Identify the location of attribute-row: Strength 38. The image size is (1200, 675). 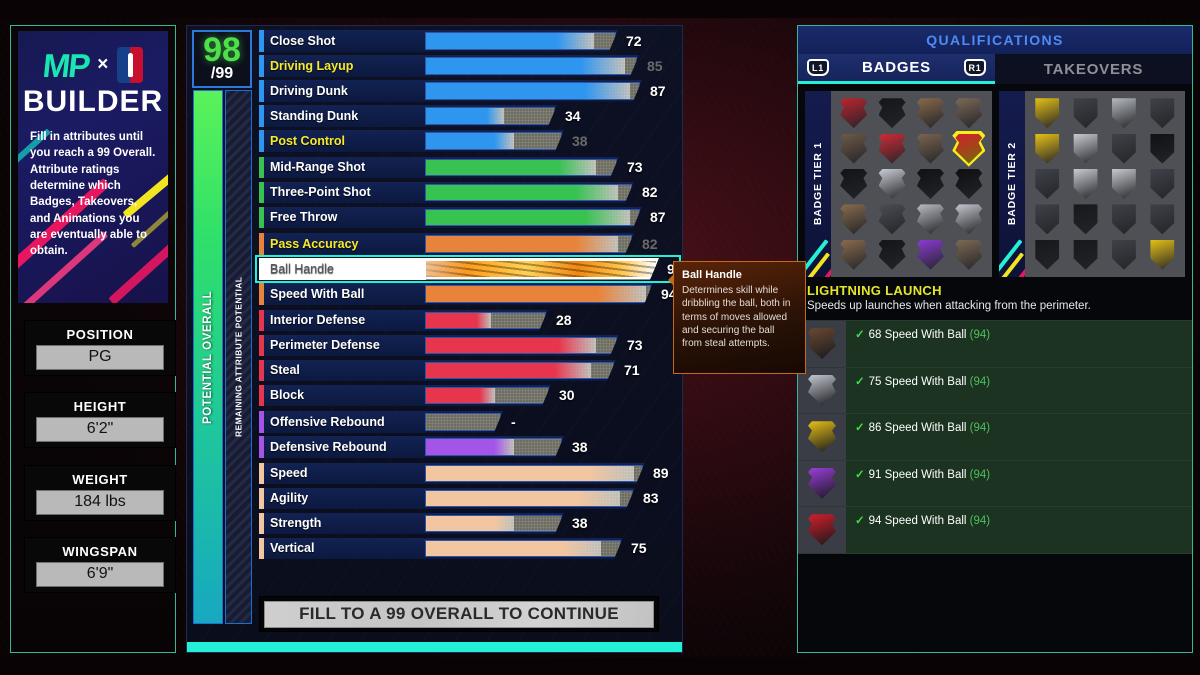
(468, 523).